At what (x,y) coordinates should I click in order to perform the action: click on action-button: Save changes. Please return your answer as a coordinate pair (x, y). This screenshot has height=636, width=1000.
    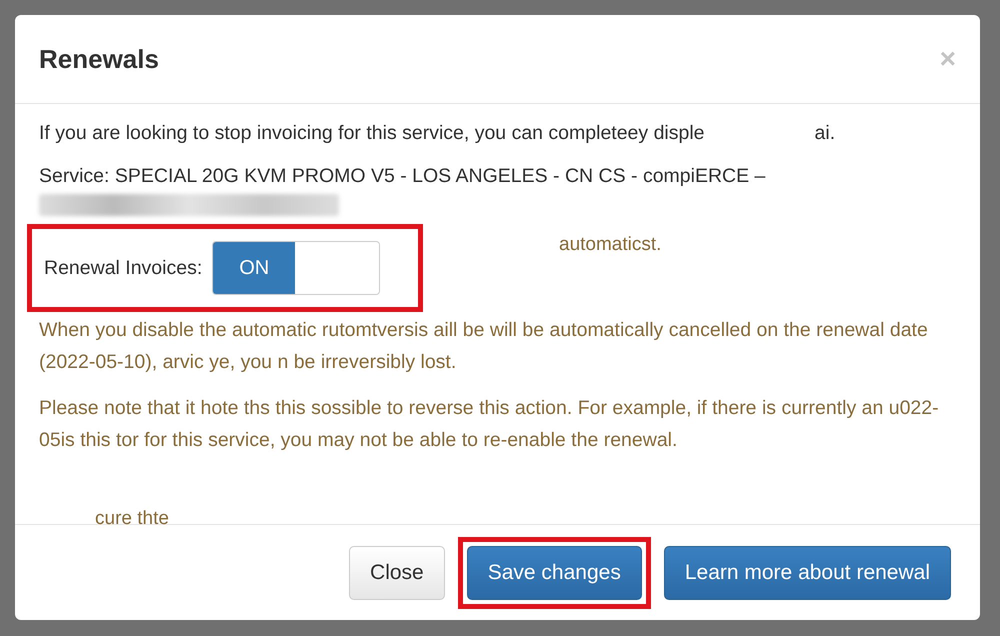
    Looking at the image, I should click on (554, 573).